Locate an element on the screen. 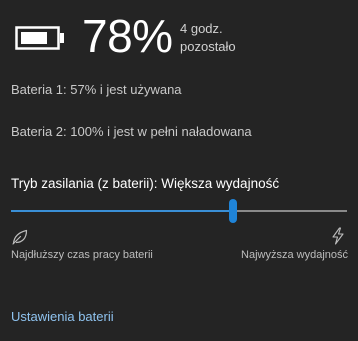 The height and width of the screenshot is (341, 358). battery-settings-link: Ustawienia baterii is located at coordinates (62, 316).